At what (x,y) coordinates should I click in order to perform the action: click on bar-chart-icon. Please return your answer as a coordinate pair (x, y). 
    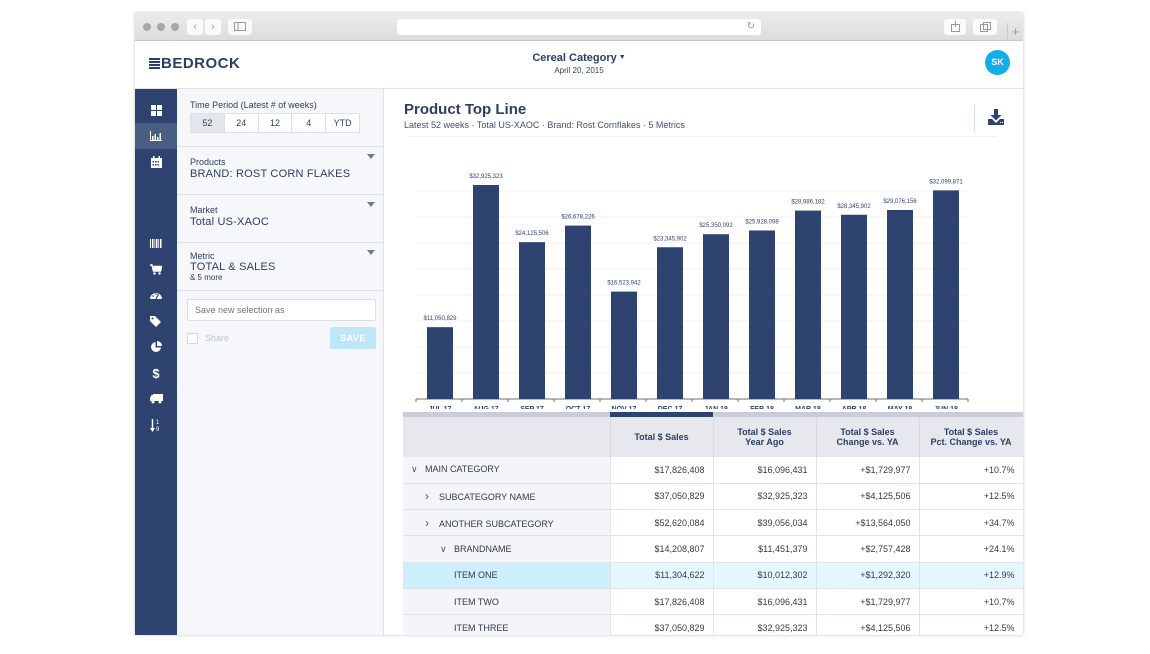
    Looking at the image, I should click on (156, 136).